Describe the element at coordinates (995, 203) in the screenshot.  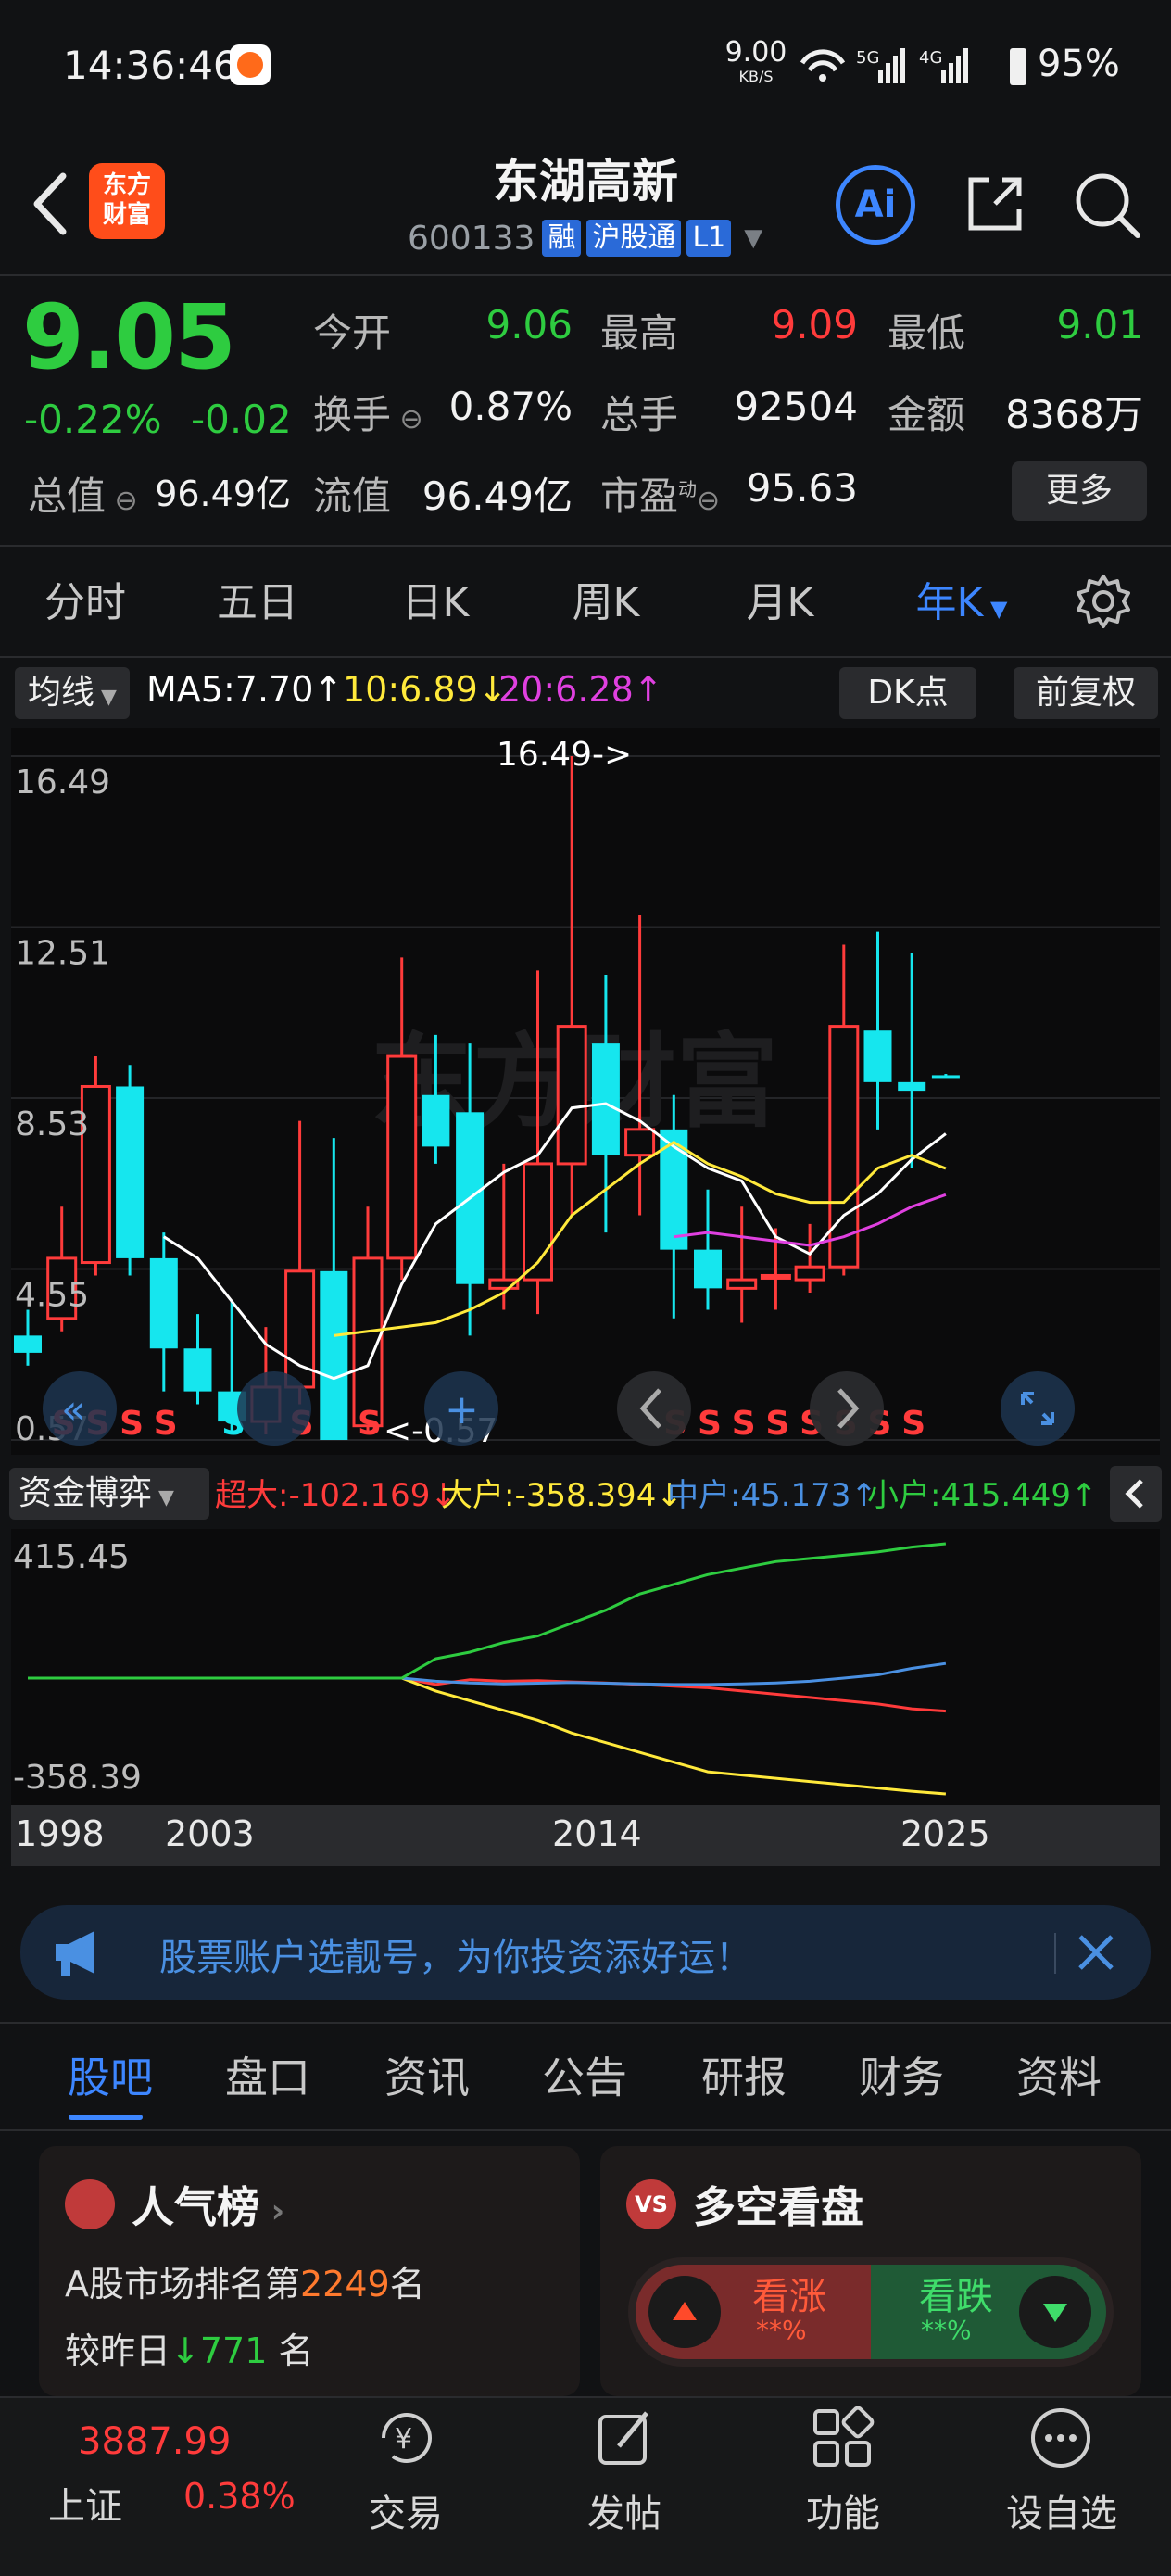
I see `share-icon` at that location.